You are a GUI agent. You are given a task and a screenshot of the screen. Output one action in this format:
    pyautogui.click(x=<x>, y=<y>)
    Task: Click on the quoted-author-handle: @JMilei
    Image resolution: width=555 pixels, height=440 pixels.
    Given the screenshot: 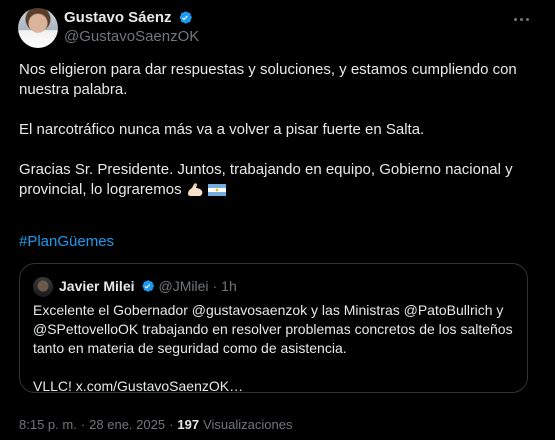 What is the action you would take?
    pyautogui.click(x=184, y=286)
    